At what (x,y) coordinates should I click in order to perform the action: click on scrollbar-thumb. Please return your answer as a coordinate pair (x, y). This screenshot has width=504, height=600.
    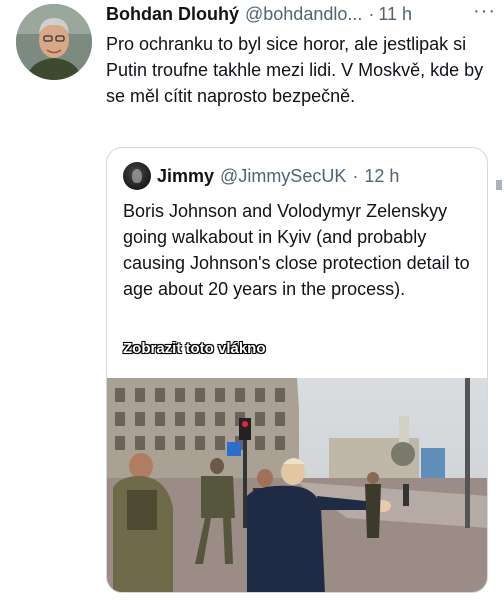
    Looking at the image, I should click on (499, 185).